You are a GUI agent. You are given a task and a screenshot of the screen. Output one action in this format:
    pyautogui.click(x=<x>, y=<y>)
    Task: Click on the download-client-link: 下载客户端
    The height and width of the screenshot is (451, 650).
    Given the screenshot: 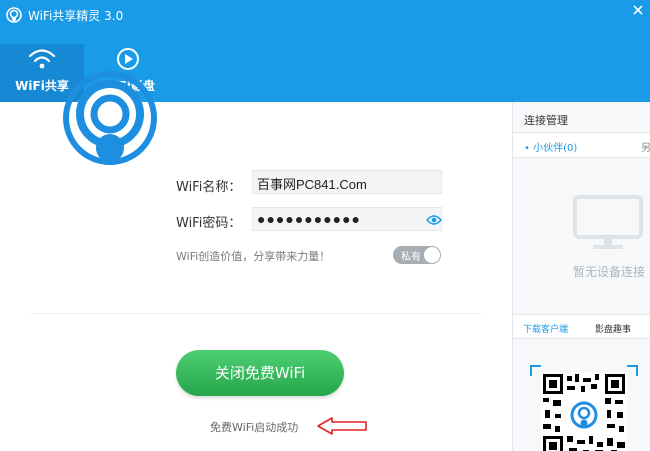 What is the action you would take?
    pyautogui.click(x=545, y=328)
    